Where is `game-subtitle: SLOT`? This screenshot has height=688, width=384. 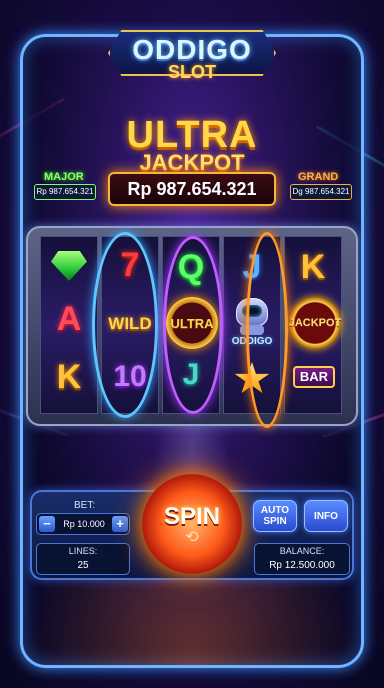
game-subtitle: SLOT is located at coordinates (192, 72).